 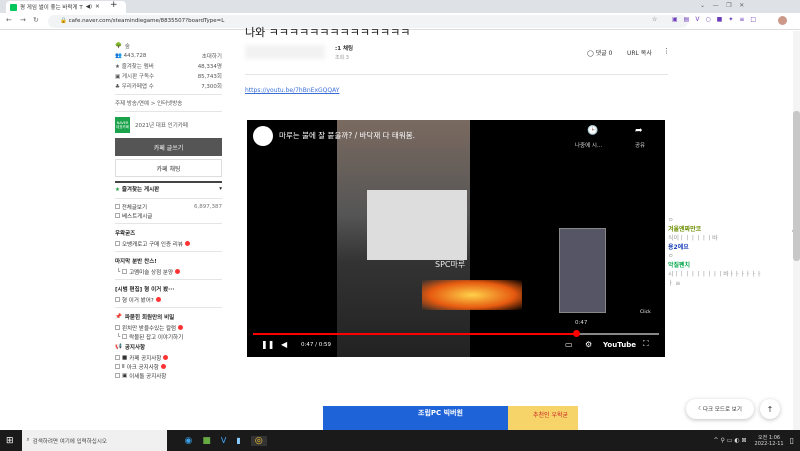 I want to click on tab-title: 평 게임 썰이 좋는 바락게 T, so click(x=51, y=8).